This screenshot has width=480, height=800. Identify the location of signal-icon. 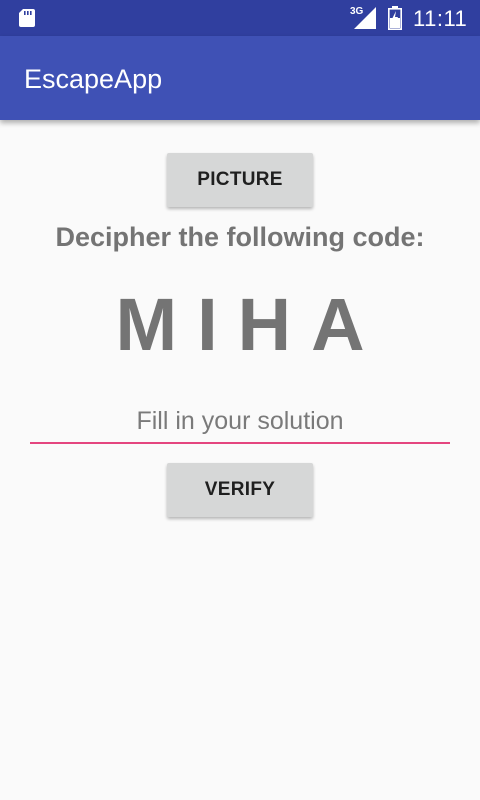
(365, 18).